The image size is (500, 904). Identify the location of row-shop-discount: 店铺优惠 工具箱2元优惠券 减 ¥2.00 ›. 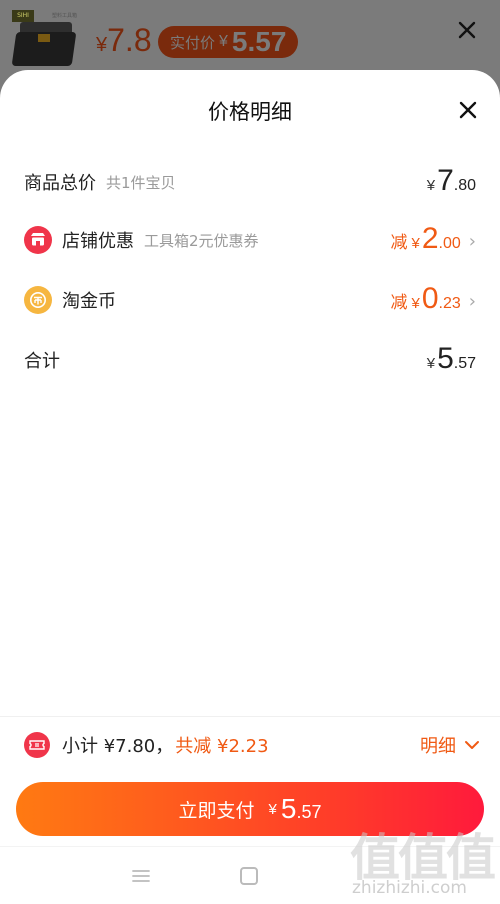
(250, 240).